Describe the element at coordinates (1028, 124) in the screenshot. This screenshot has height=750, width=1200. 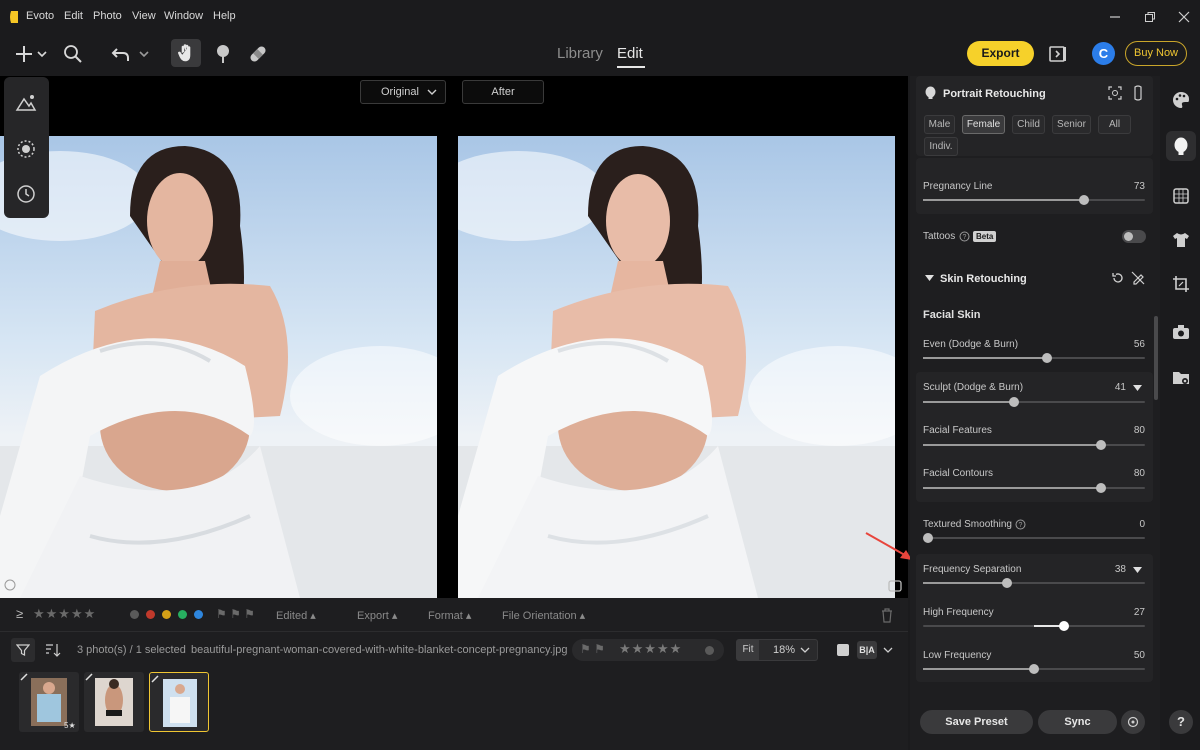
I see `chip-child: Child` at that location.